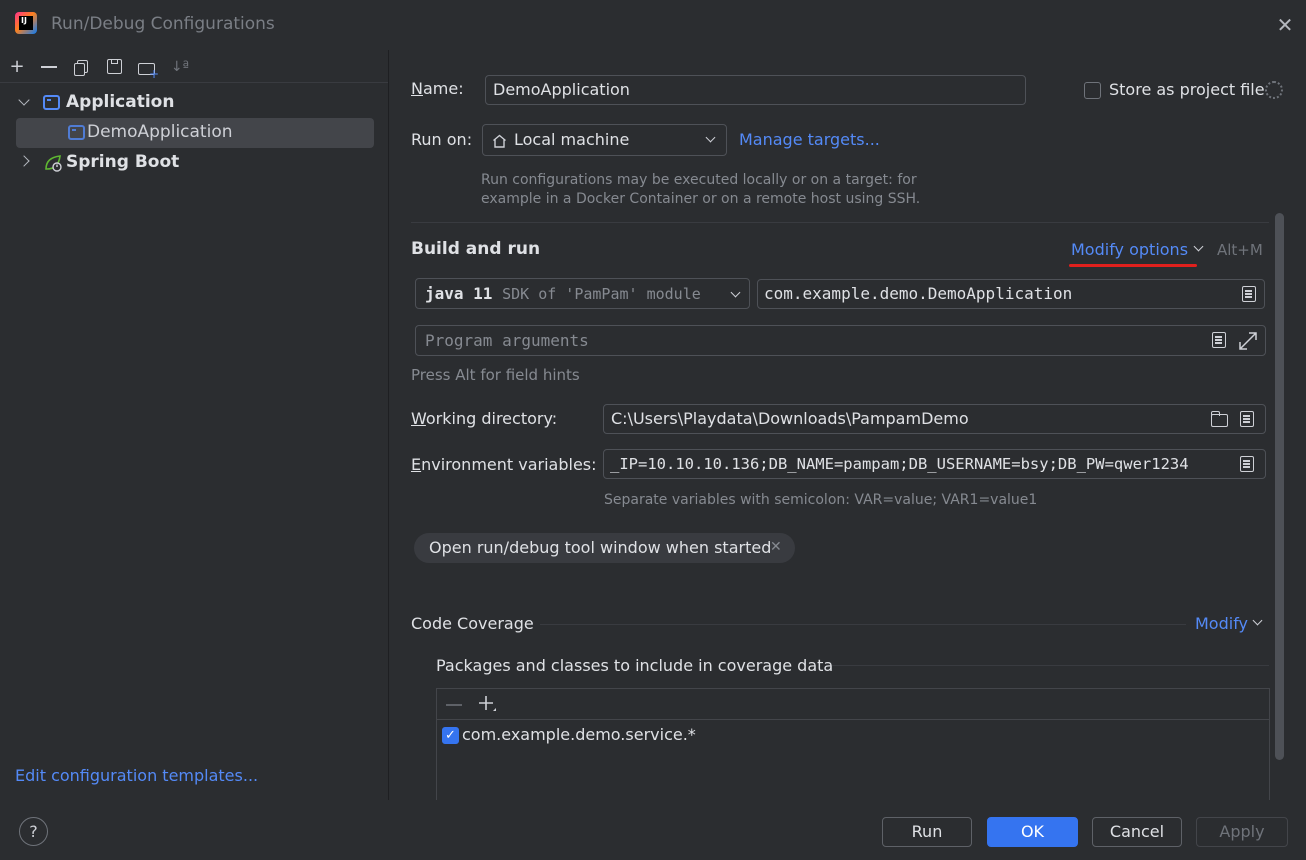  What do you see at coordinates (776, 547) in the screenshot?
I see `close-icon: ✕` at bounding box center [776, 547].